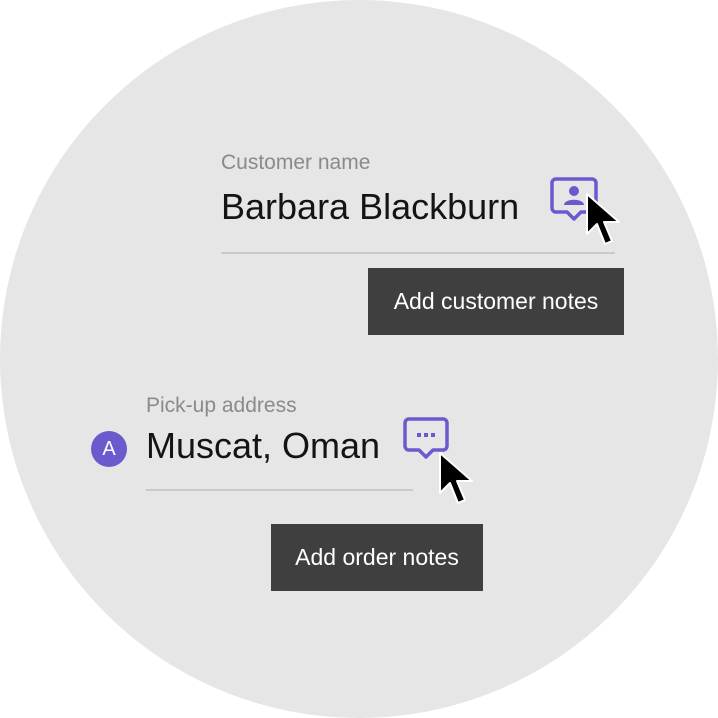  Describe the element at coordinates (221, 405) in the screenshot. I see `pickup-address-label: Pick-up address` at that location.